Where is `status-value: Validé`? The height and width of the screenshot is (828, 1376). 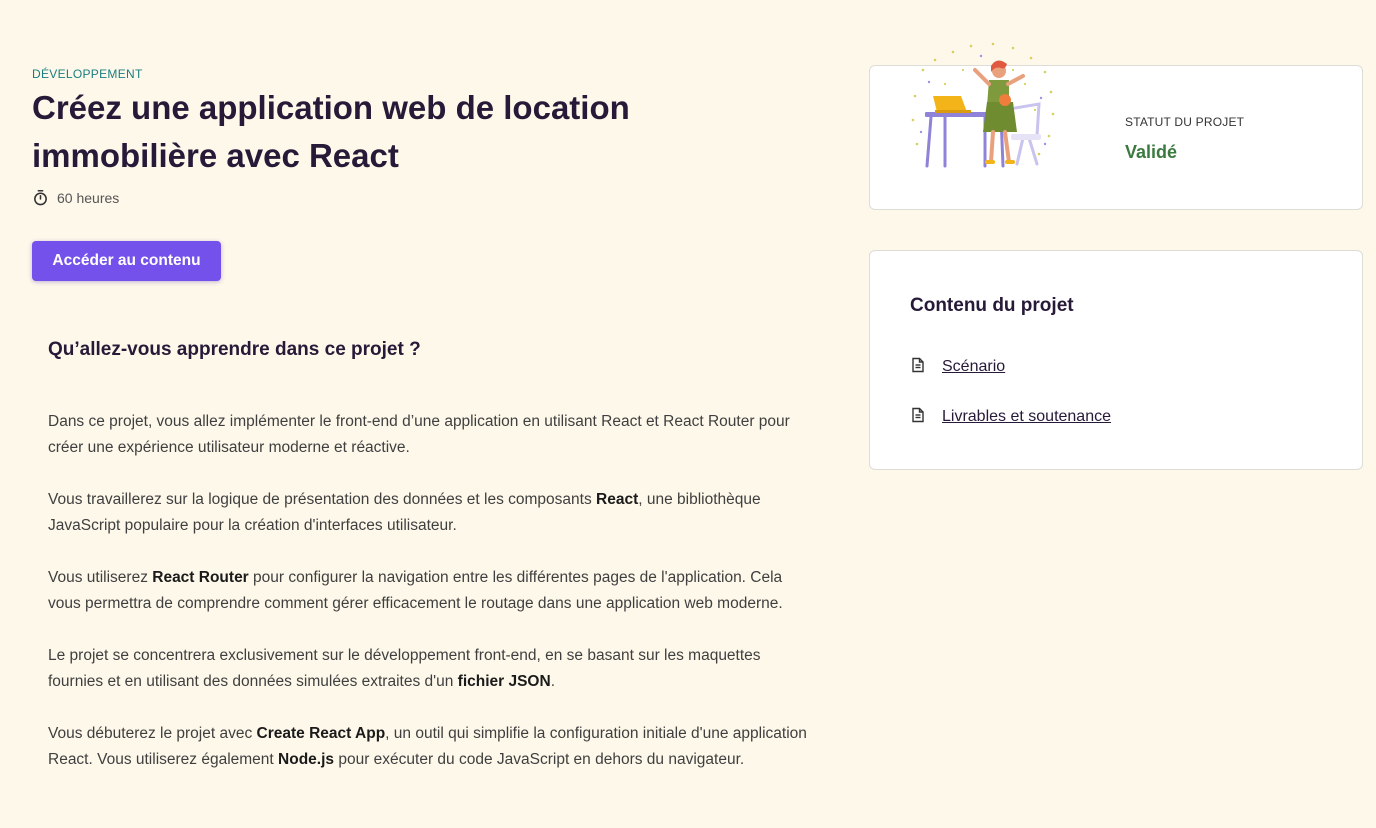 status-value: Validé is located at coordinates (1151, 152).